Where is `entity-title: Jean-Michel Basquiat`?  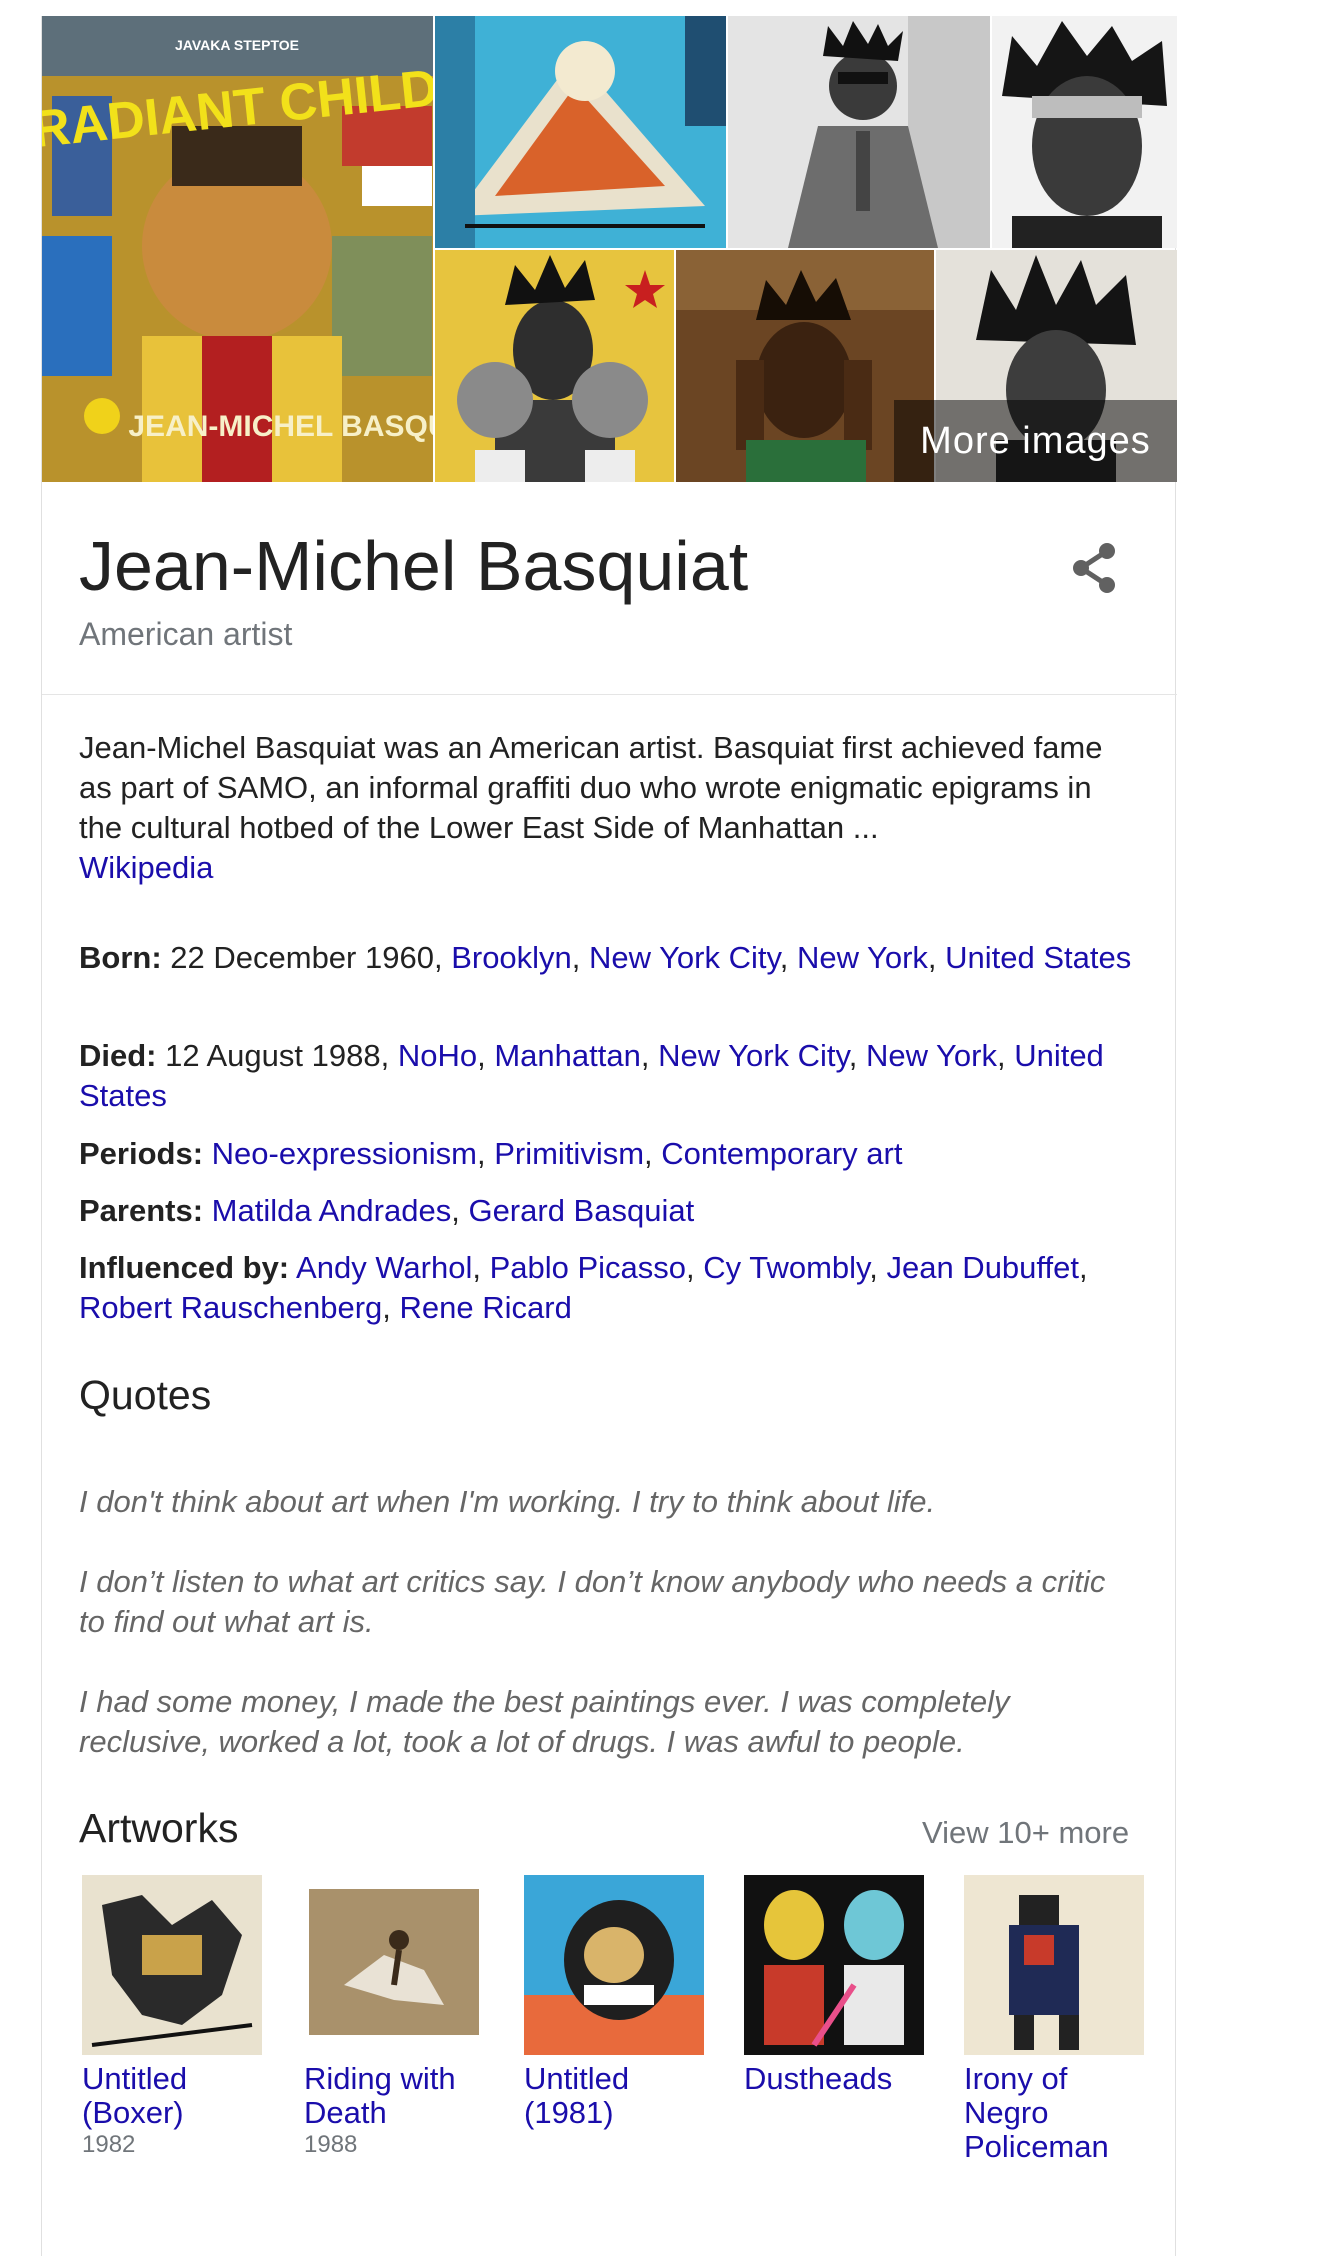 entity-title: Jean-Michel Basquiat is located at coordinates (414, 566).